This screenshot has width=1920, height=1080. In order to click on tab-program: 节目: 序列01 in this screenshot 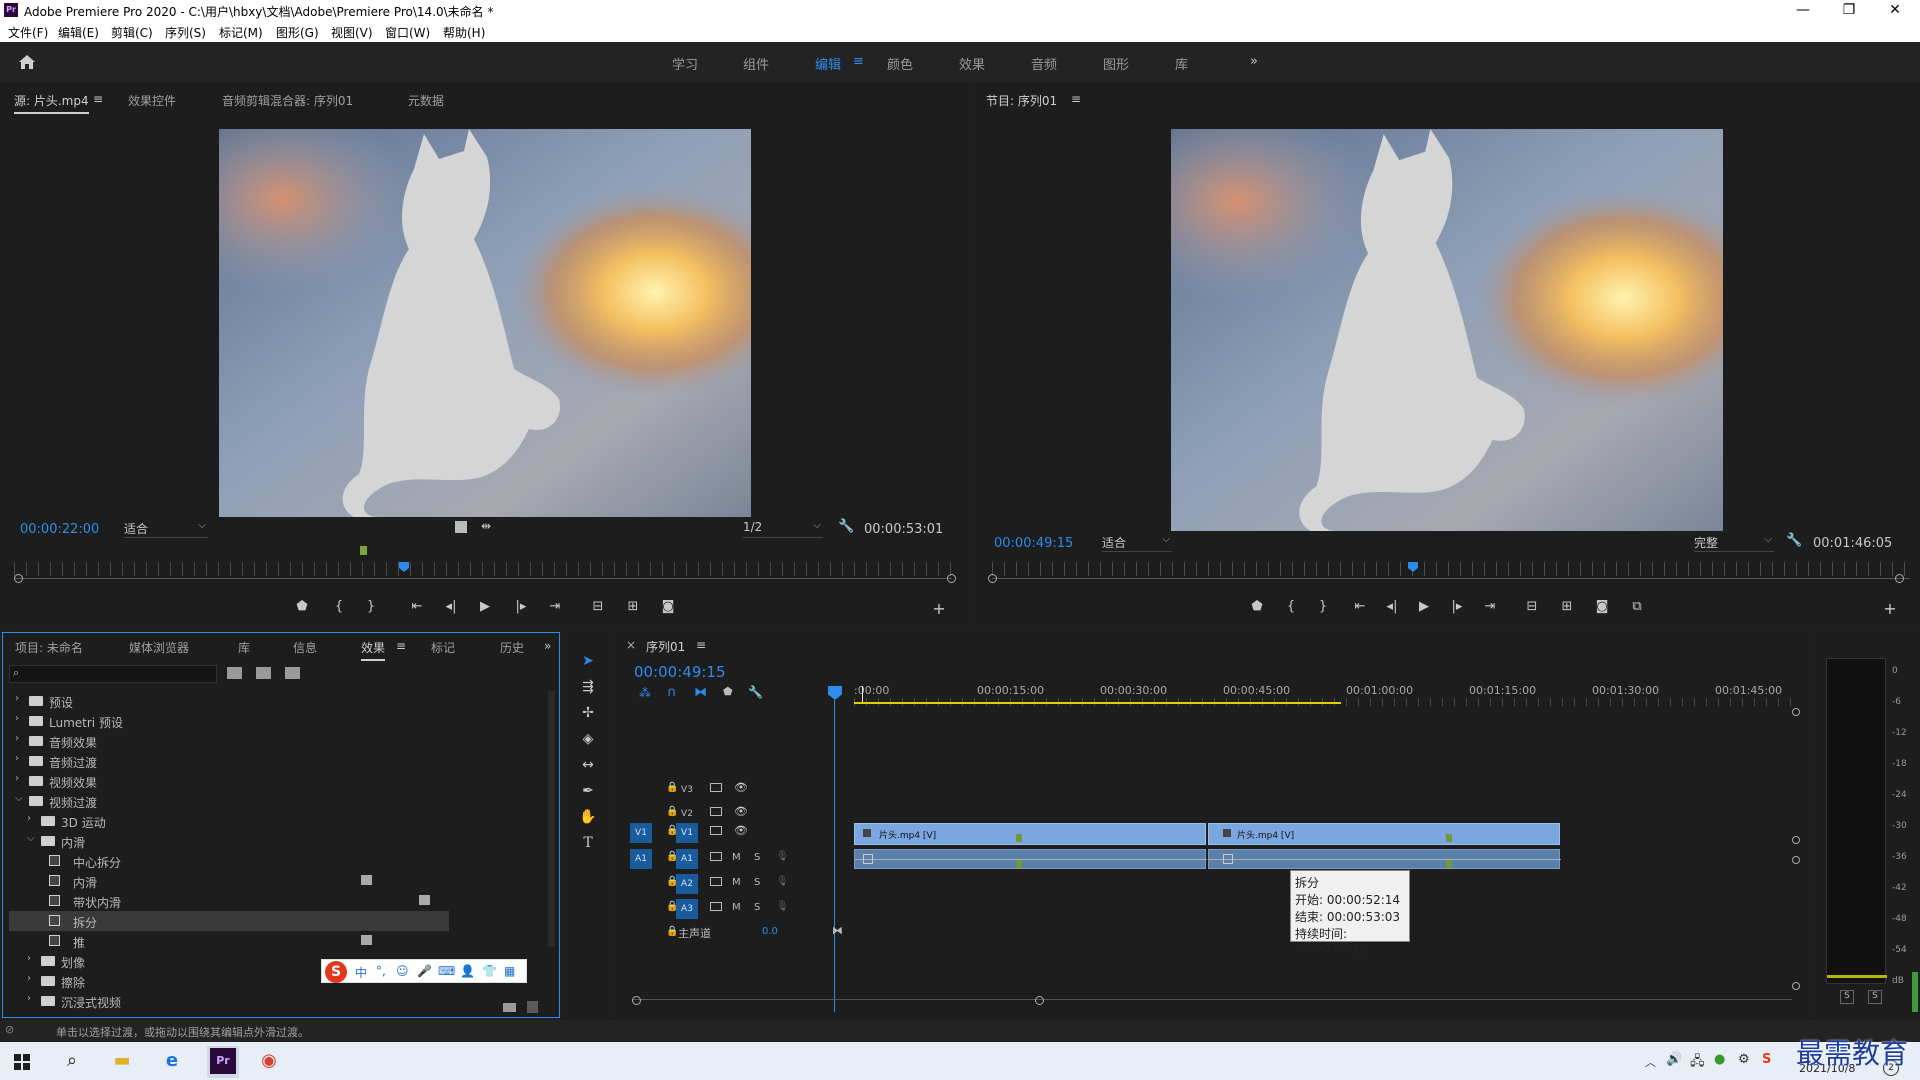, I will do `click(1021, 100)`.